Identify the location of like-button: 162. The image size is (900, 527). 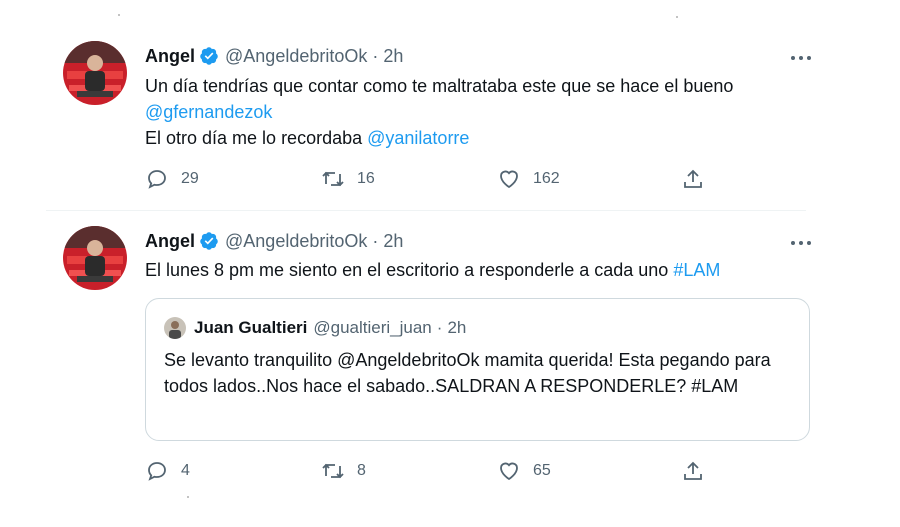
(528, 179).